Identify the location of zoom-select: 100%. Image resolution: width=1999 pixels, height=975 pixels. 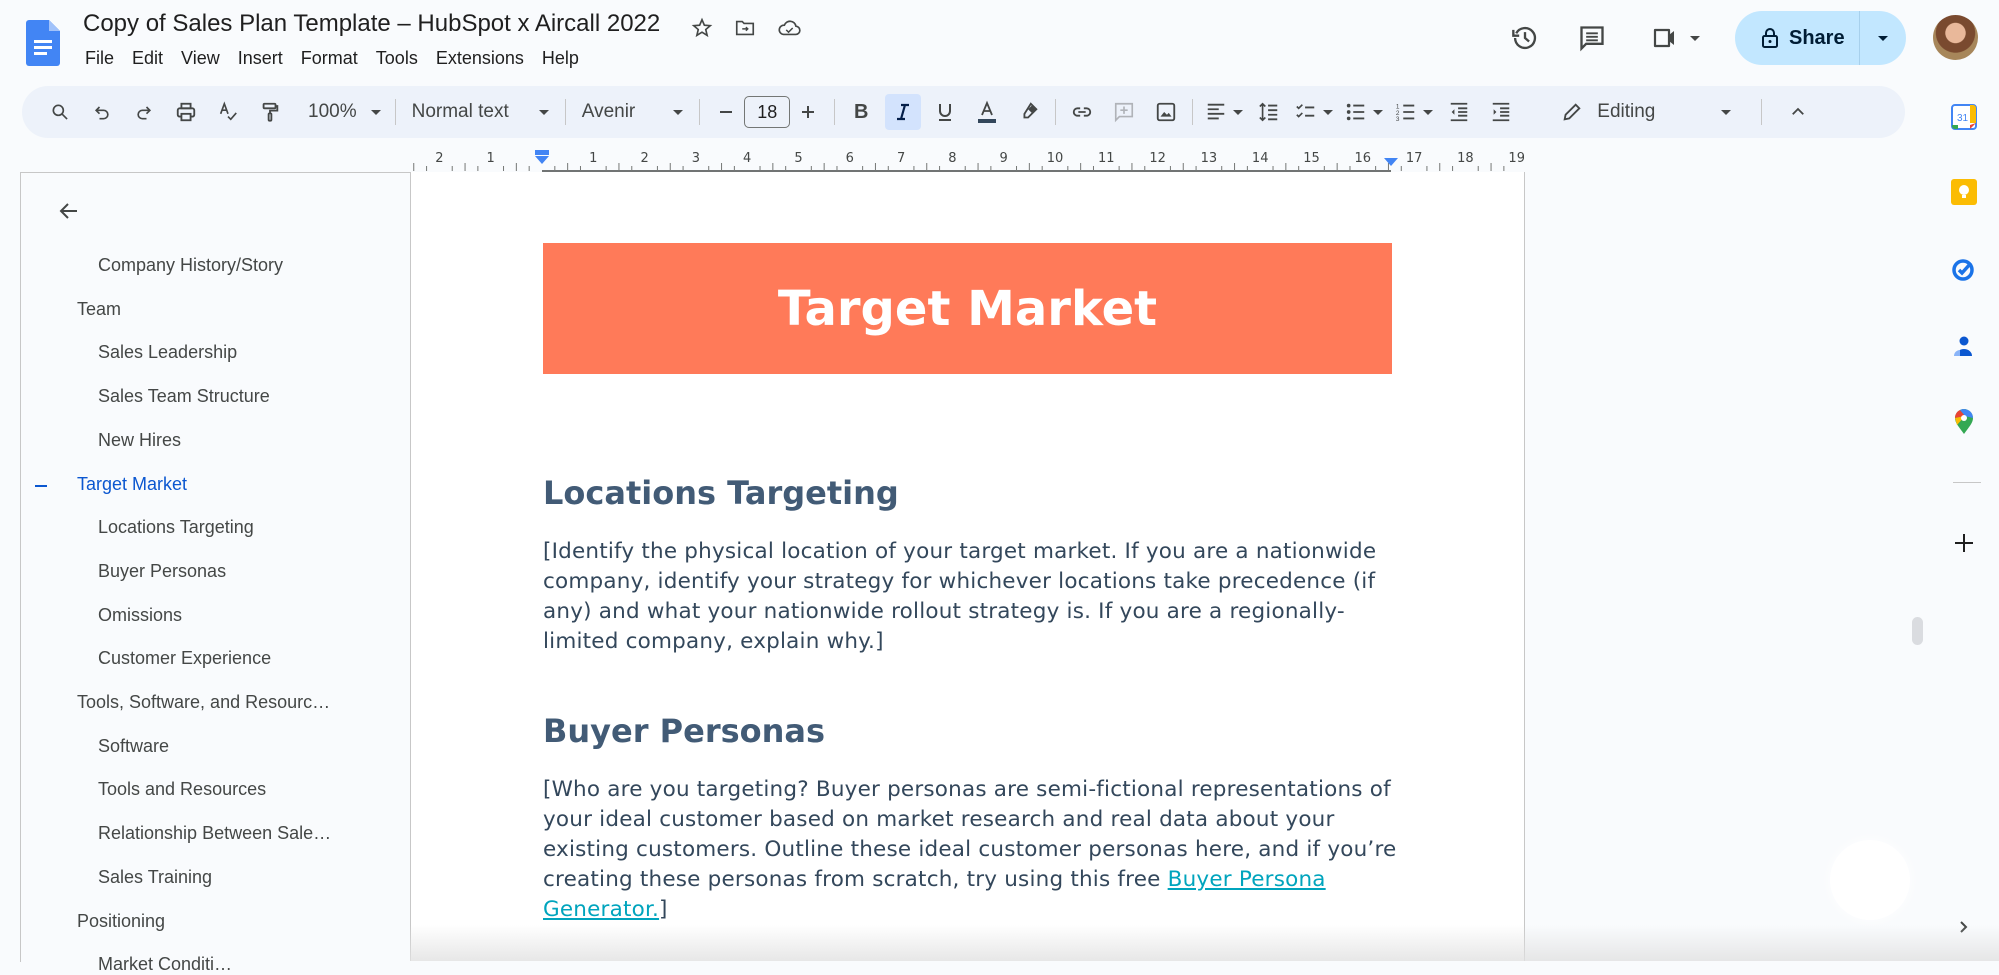
(344, 112).